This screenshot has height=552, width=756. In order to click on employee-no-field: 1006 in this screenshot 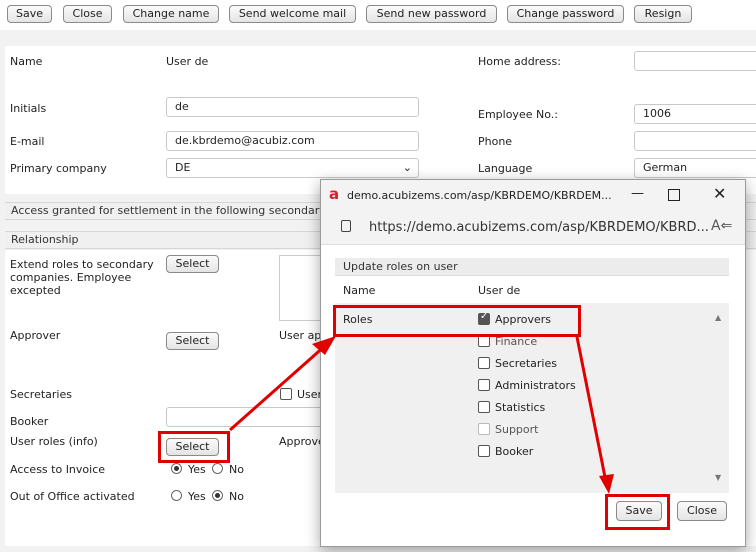, I will do `click(695, 114)`.